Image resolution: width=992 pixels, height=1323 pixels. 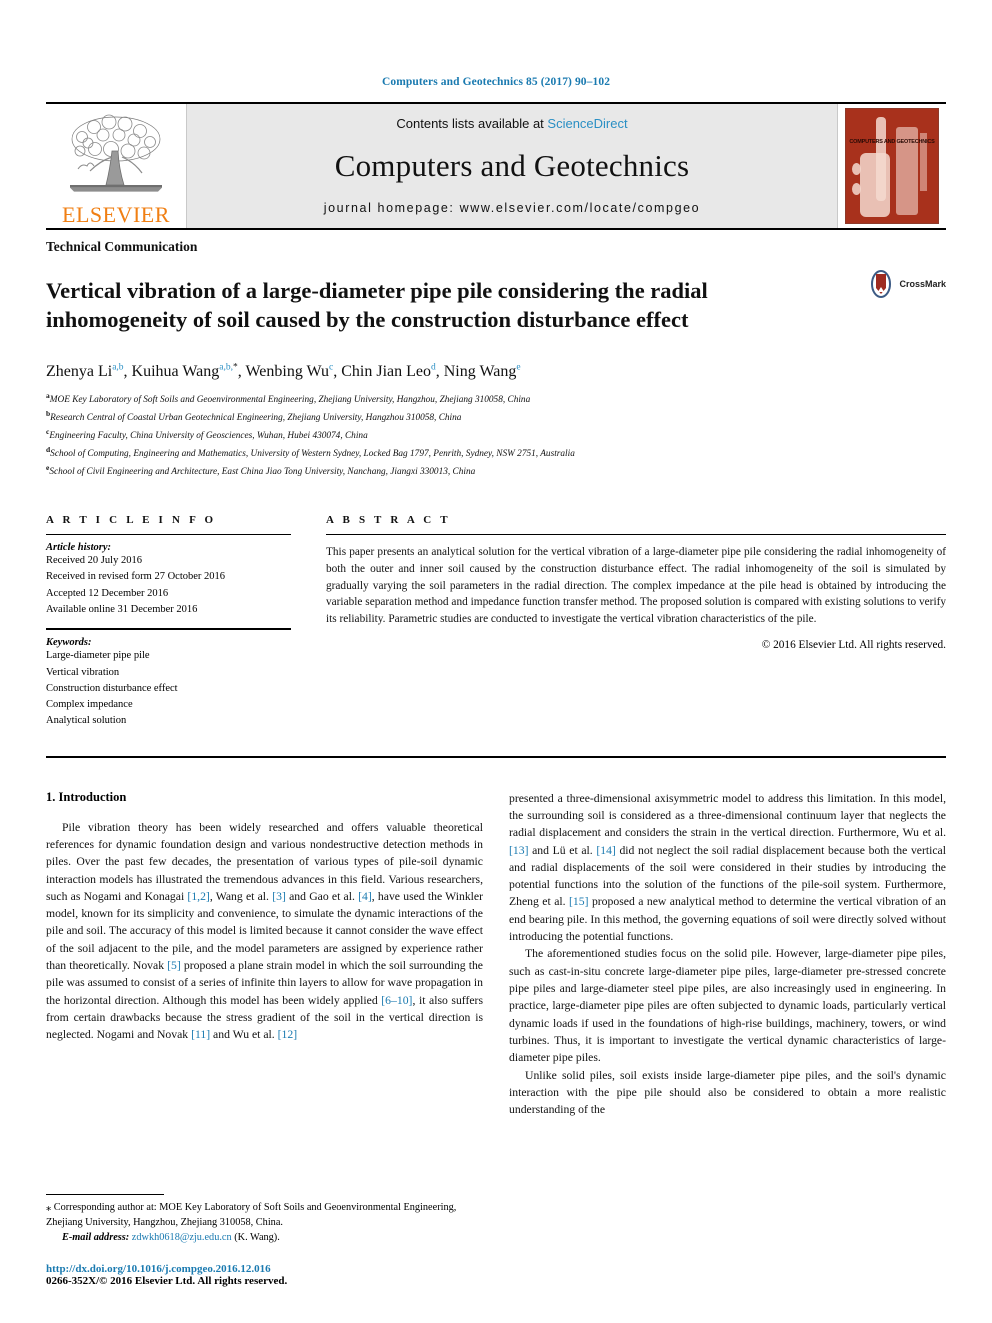 I want to click on elsevier-logo: ELSEVIER, so click(x=116, y=166).